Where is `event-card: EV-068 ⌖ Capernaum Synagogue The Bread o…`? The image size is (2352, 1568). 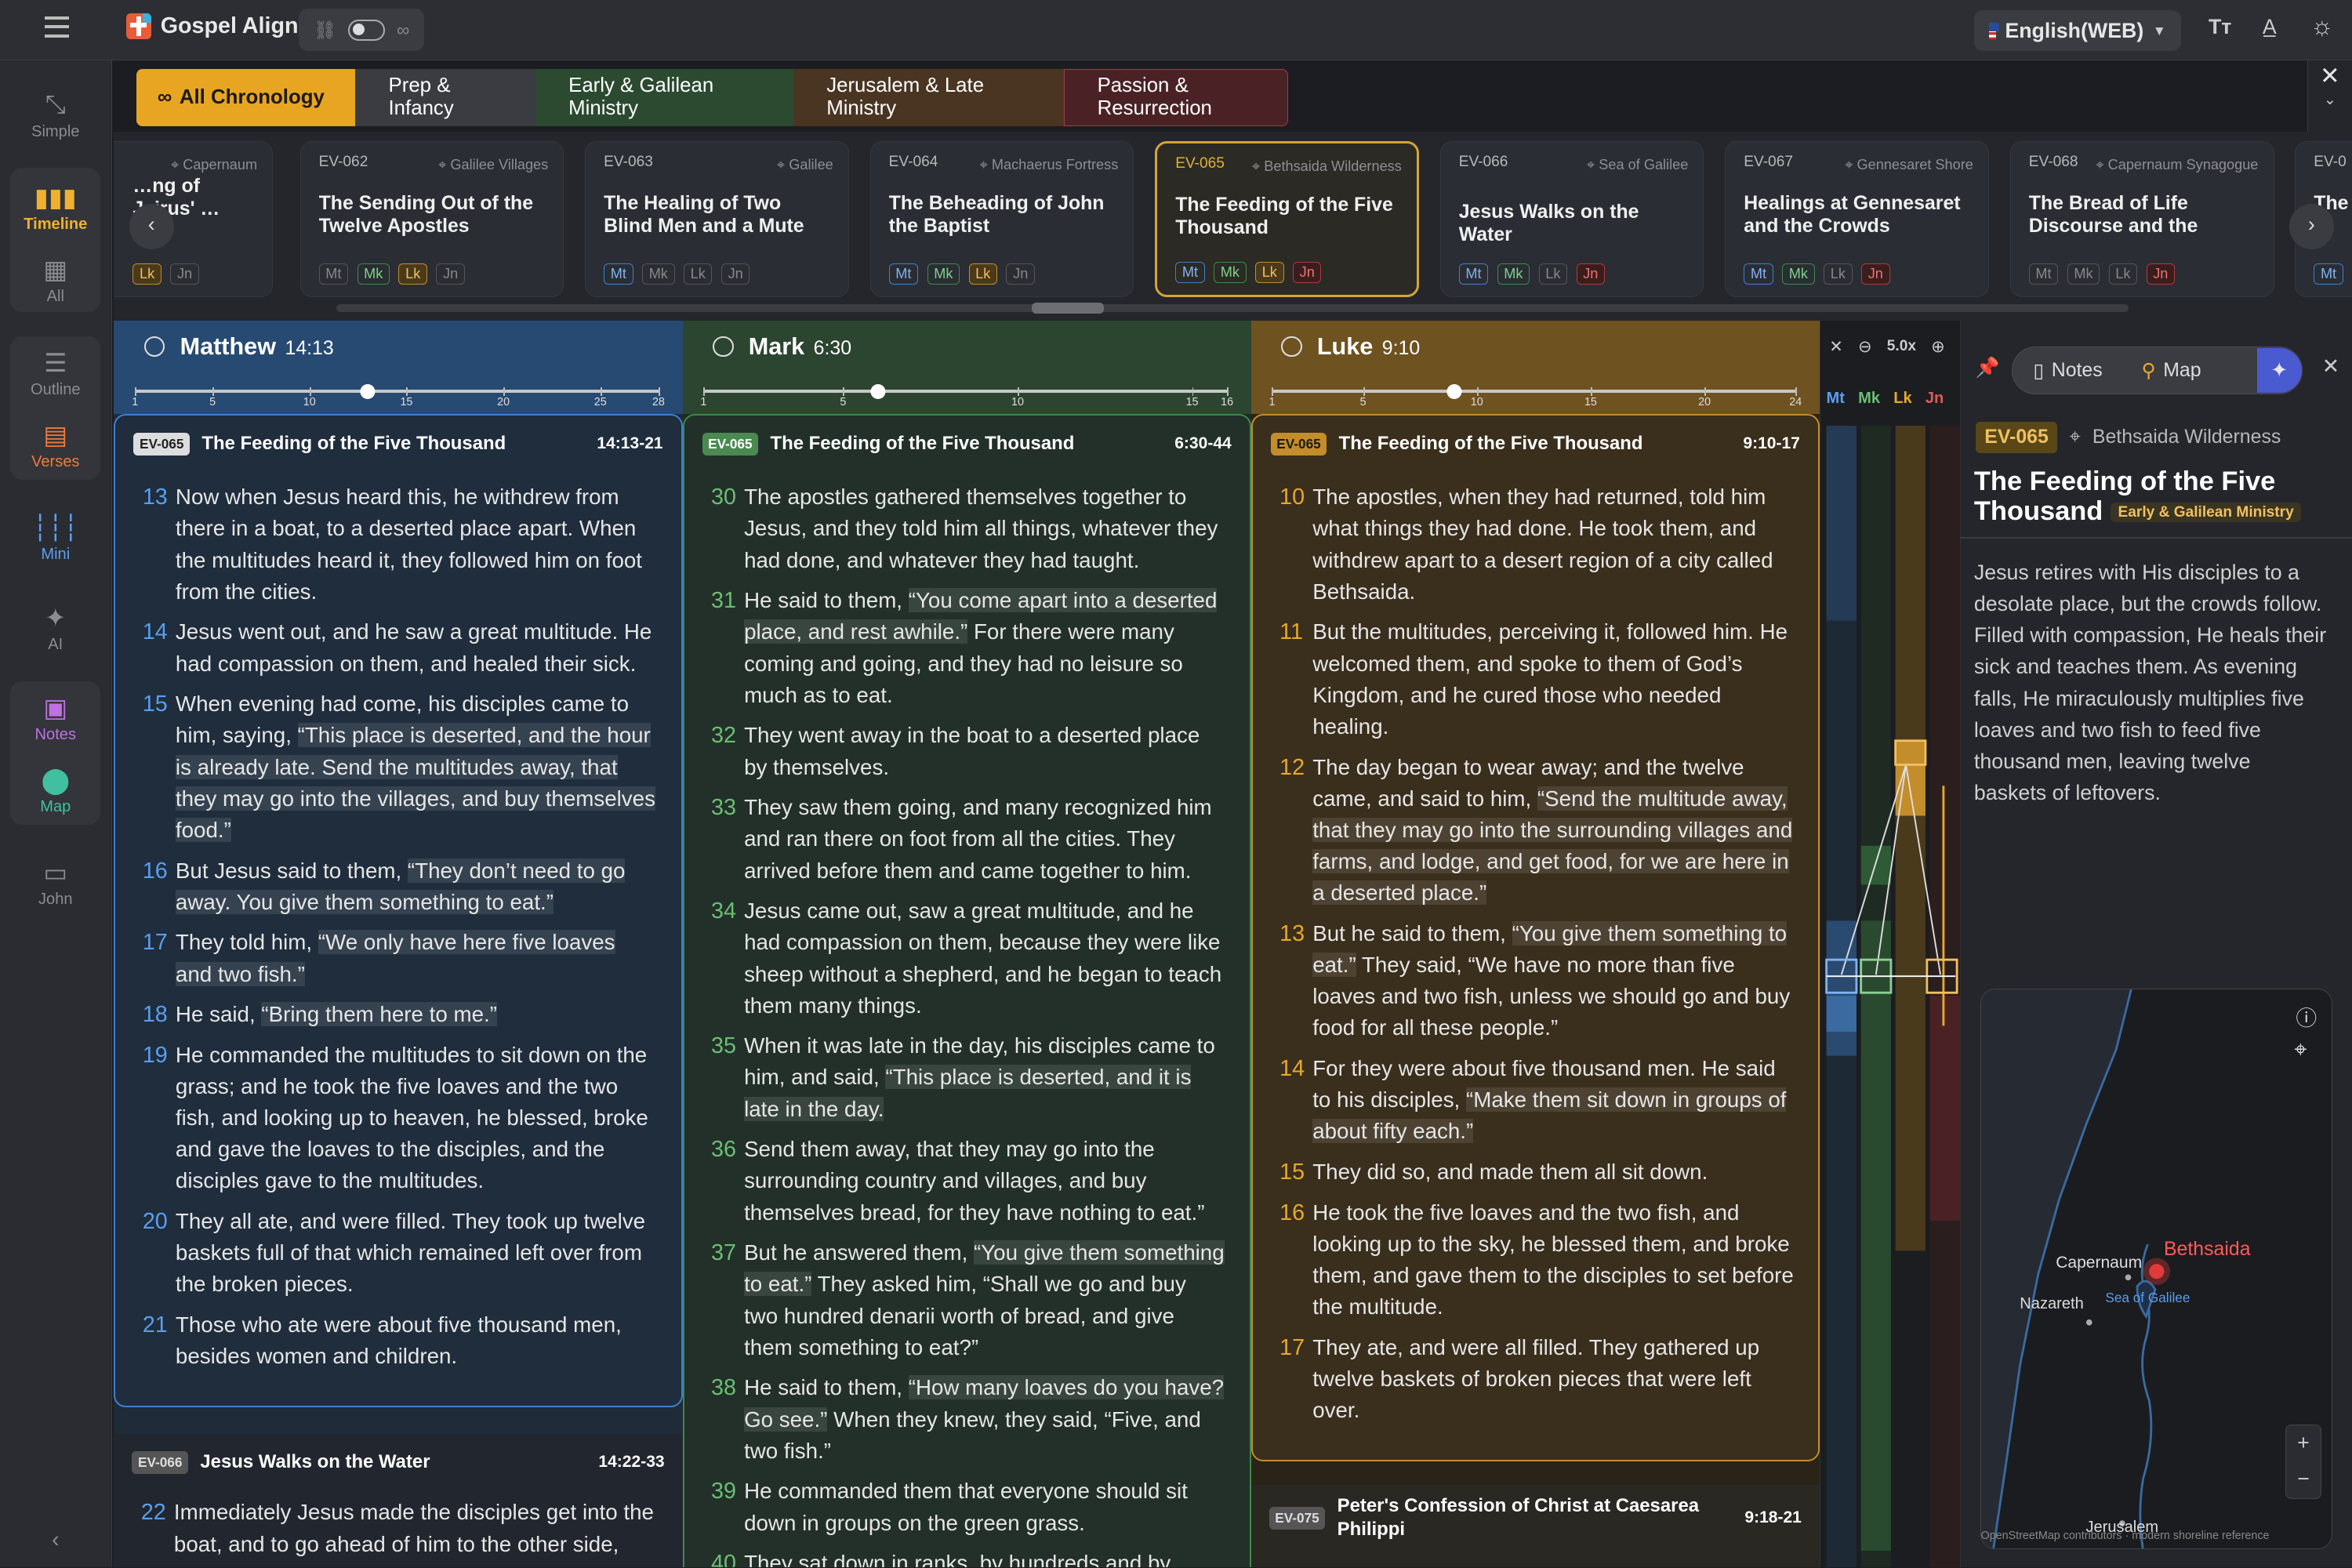
event-card: EV-068 ⌖ Capernaum Synagogue The Bread o… is located at coordinates (2141, 219).